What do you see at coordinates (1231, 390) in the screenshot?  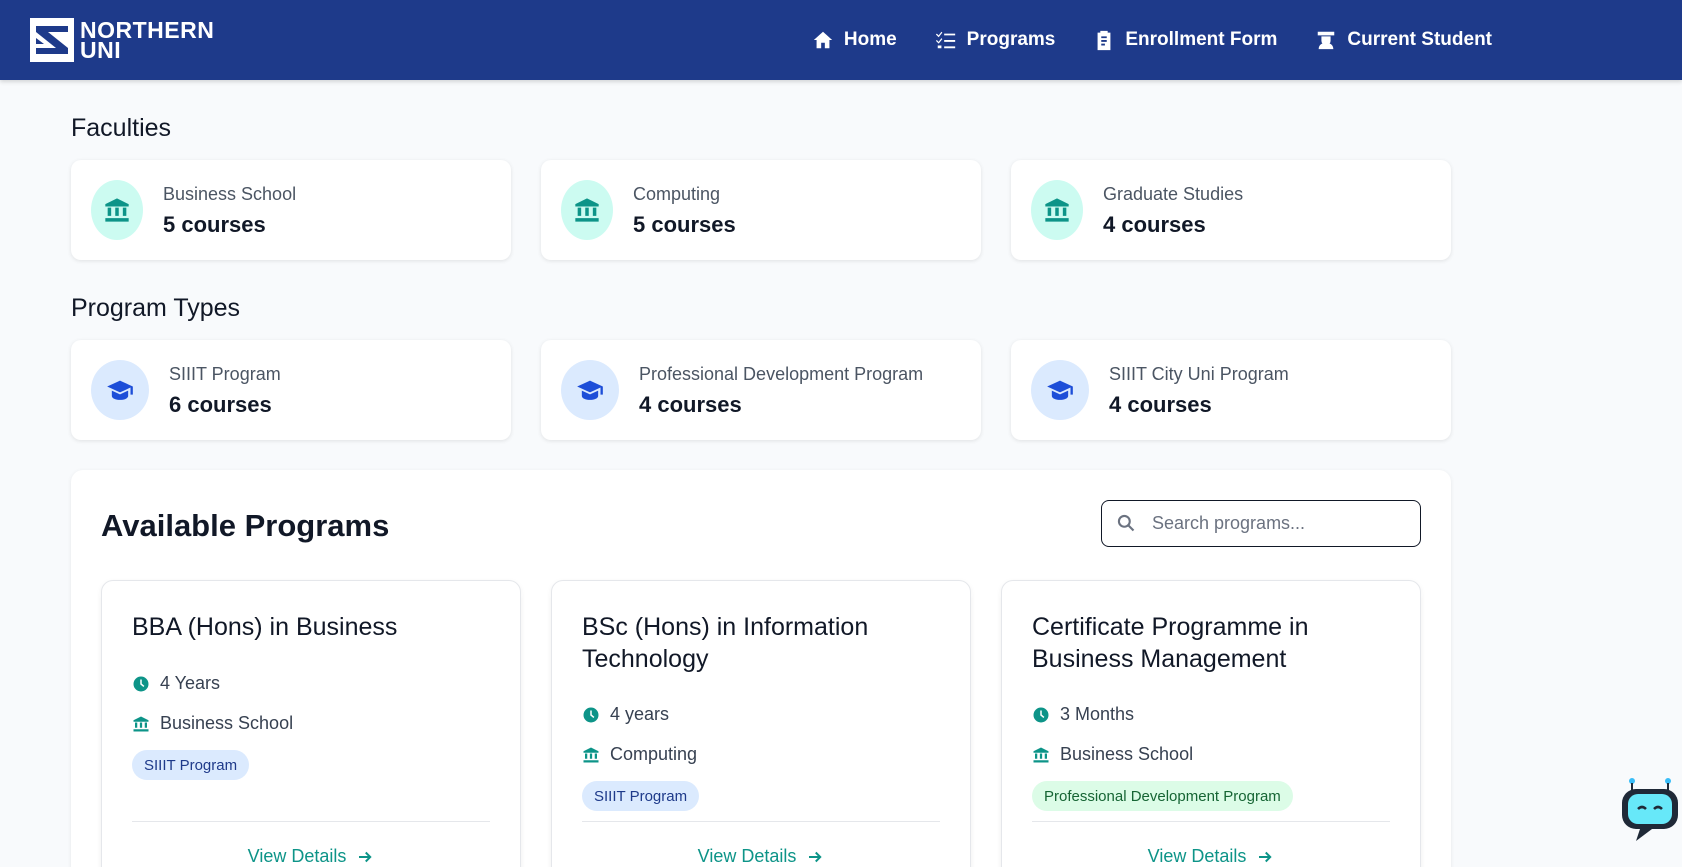 I see `program-type-card: SIIIT City Uni Program 4 courses` at bounding box center [1231, 390].